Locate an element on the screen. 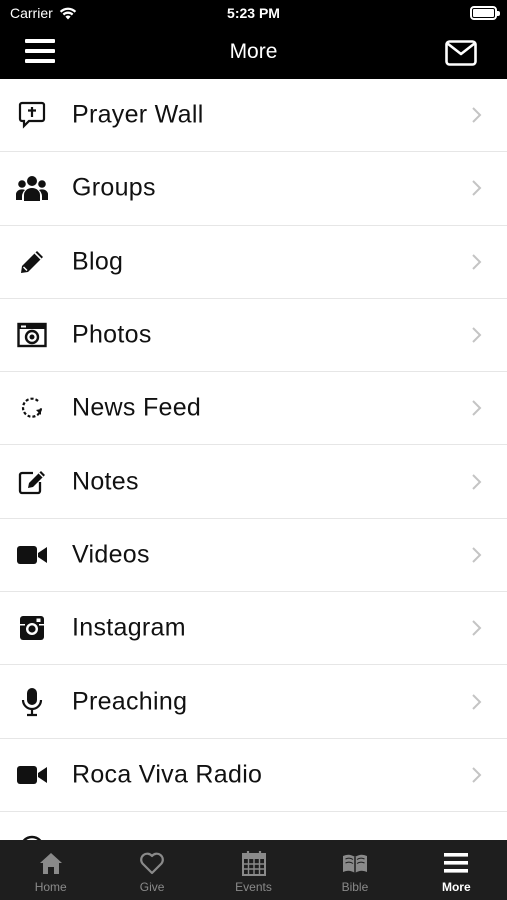 The image size is (507, 900). tab-bible: Bible is located at coordinates (354, 870).